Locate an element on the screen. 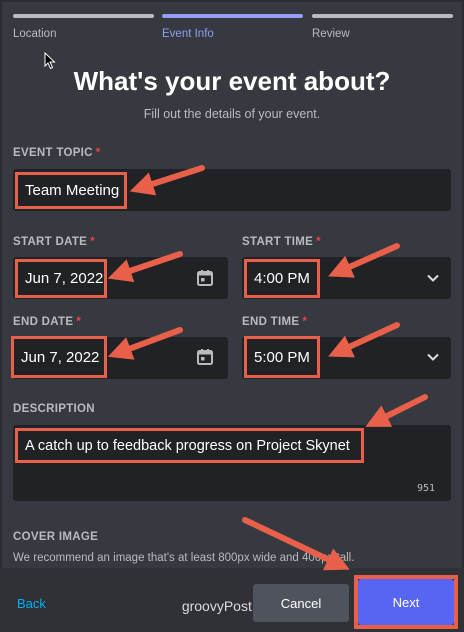 The image size is (464, 632). cover-image-label: COVER IMAGE is located at coordinates (56, 537).